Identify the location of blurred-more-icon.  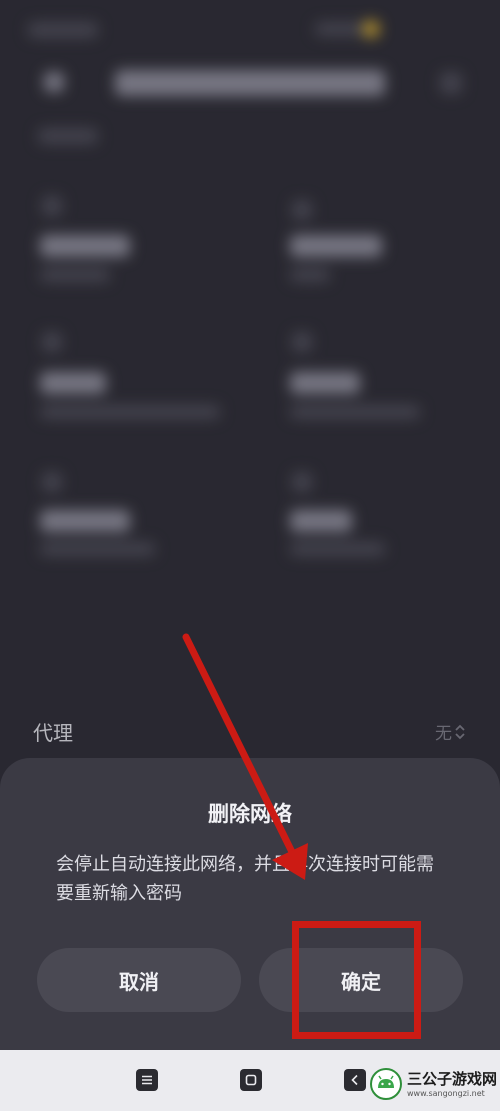
(451, 83).